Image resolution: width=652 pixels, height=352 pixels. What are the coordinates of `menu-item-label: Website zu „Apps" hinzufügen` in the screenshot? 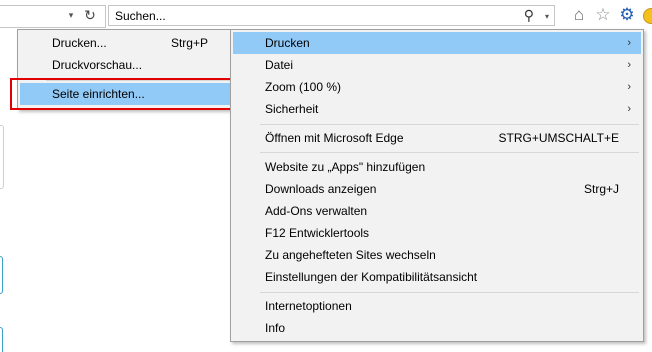 It's located at (345, 167).